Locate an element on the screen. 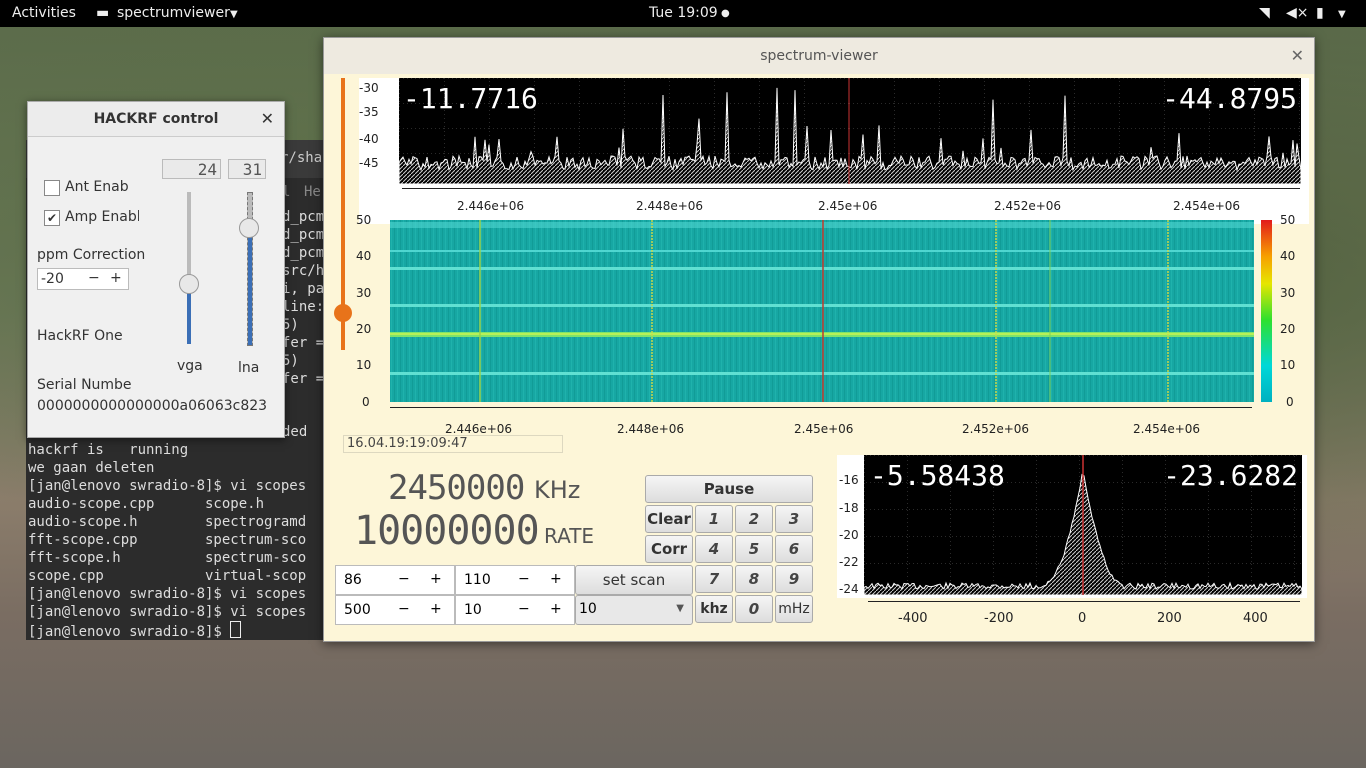 The height and width of the screenshot is (768, 1366). bottom-y-tick: -22 is located at coordinates (849, 562).